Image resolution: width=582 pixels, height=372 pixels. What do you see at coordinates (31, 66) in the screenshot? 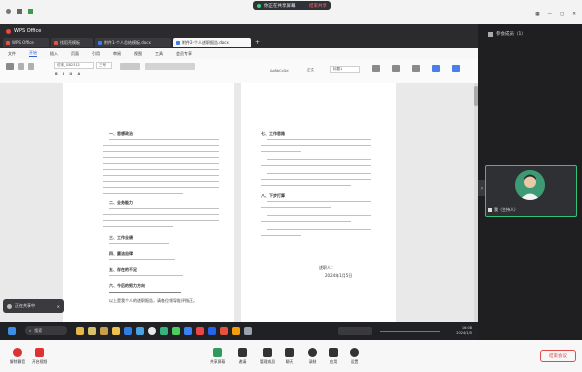
I see `copy-icon` at bounding box center [31, 66].